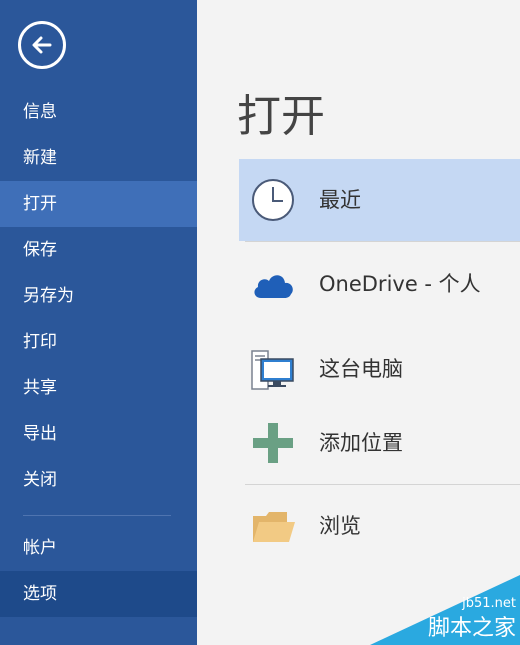 The width and height of the screenshot is (520, 645). What do you see at coordinates (98, 342) in the screenshot?
I see `sidebar-item-print: 打印` at bounding box center [98, 342].